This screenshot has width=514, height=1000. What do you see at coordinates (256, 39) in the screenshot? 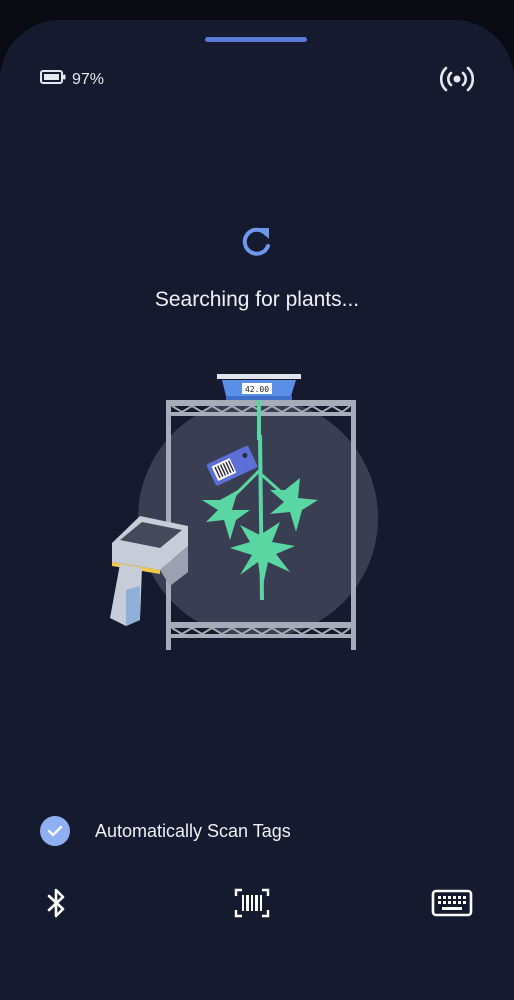
I see `sheet-grabber-handle` at bounding box center [256, 39].